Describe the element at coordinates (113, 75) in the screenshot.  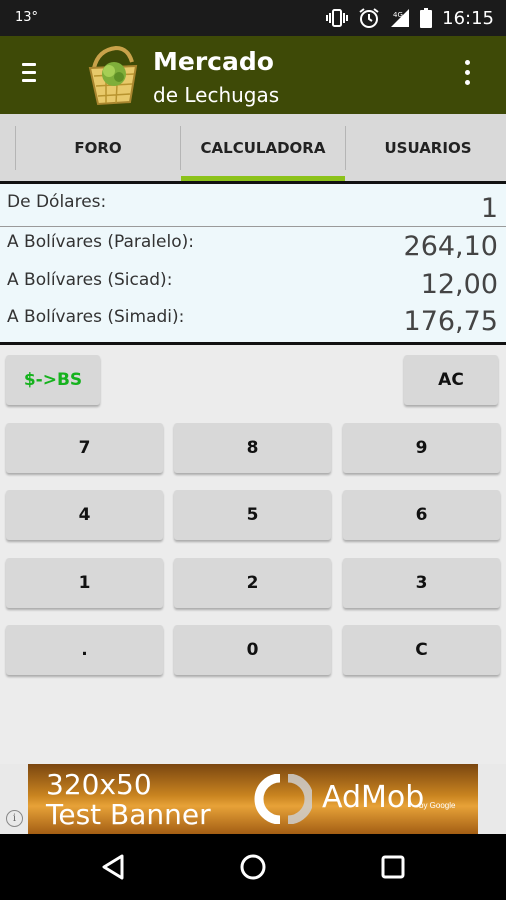
I see `basket-logo` at that location.